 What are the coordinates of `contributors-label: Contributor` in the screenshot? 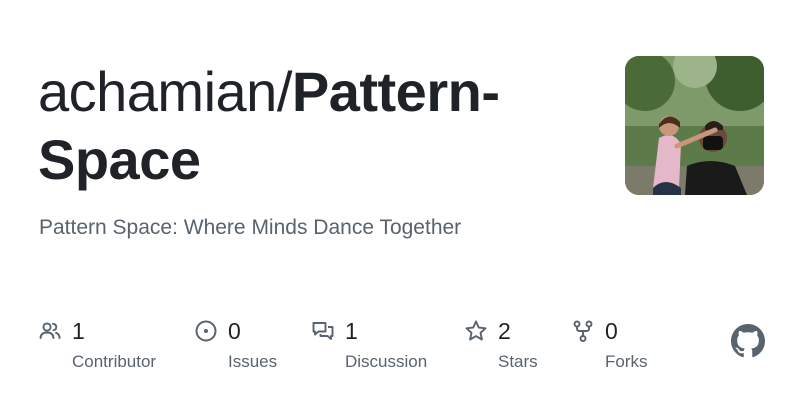 It's located at (114, 361).